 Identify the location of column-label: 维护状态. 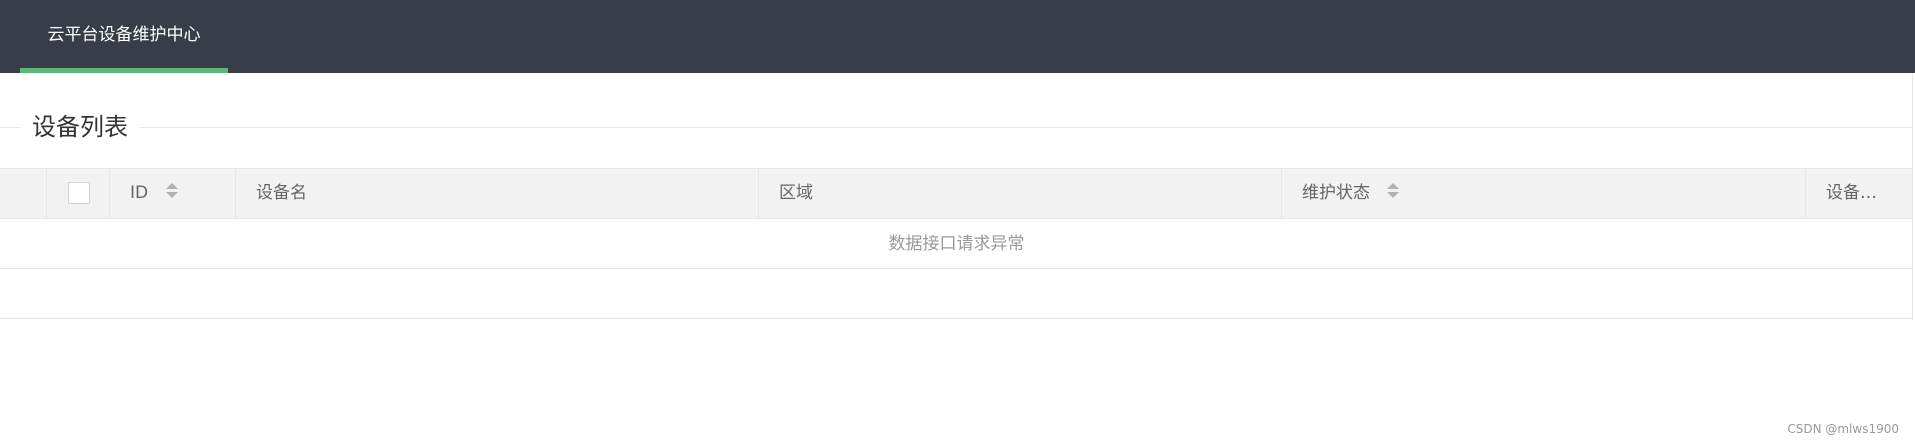
(1336, 193).